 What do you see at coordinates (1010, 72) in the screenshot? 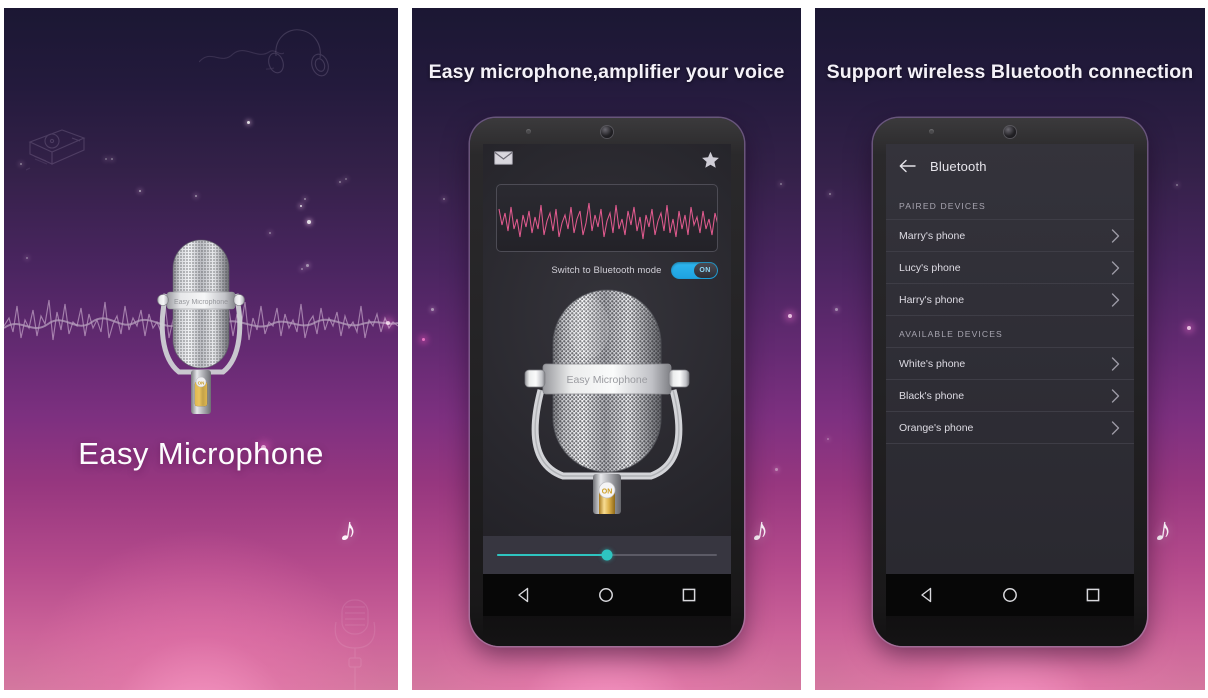
I see `panel-3-headline: Support wireless Bluetooth connection` at bounding box center [1010, 72].